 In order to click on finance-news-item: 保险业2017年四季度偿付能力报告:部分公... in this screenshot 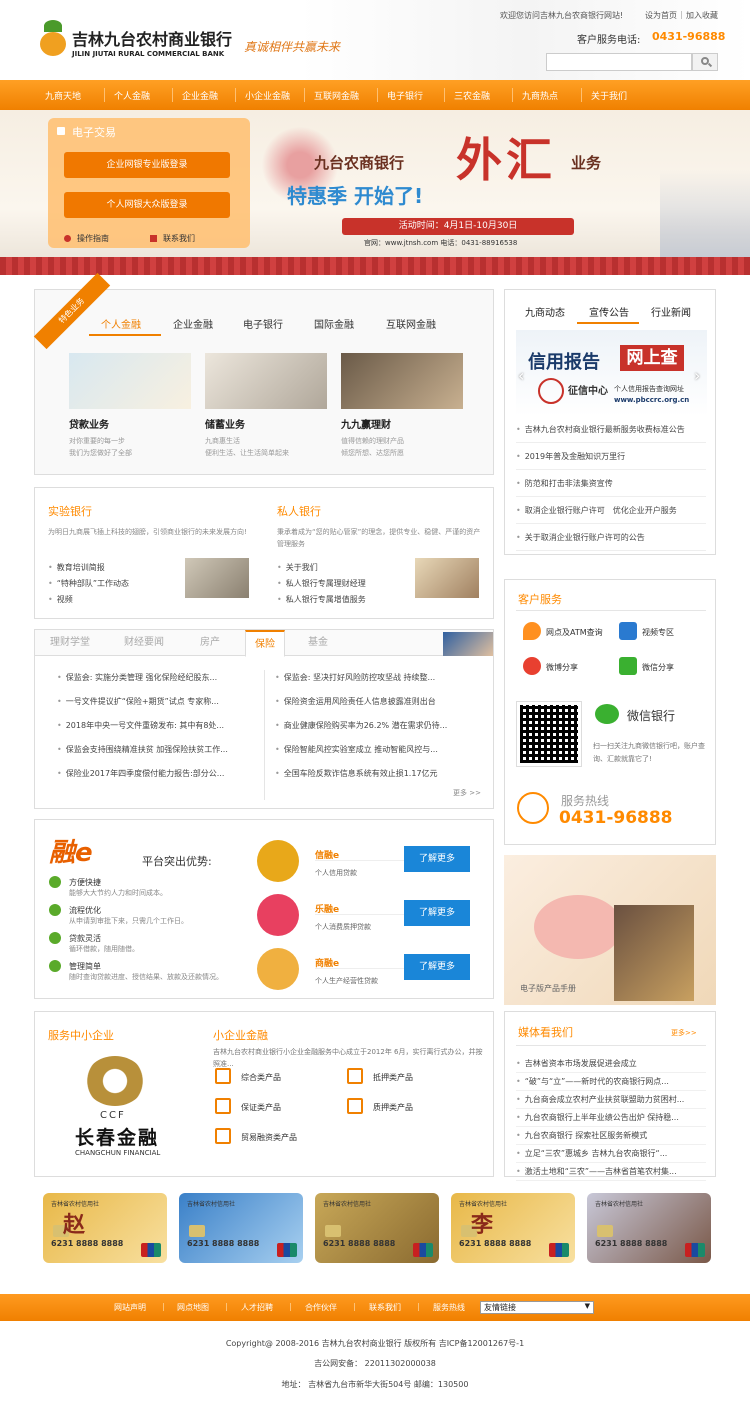, I will do `click(157, 773)`.